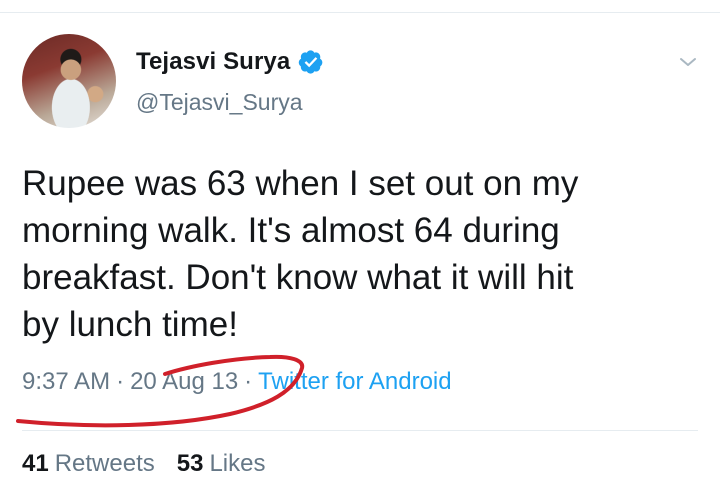 The width and height of the screenshot is (720, 496). What do you see at coordinates (354, 382) in the screenshot?
I see `tweet-source-link: Twitter for Android` at bounding box center [354, 382].